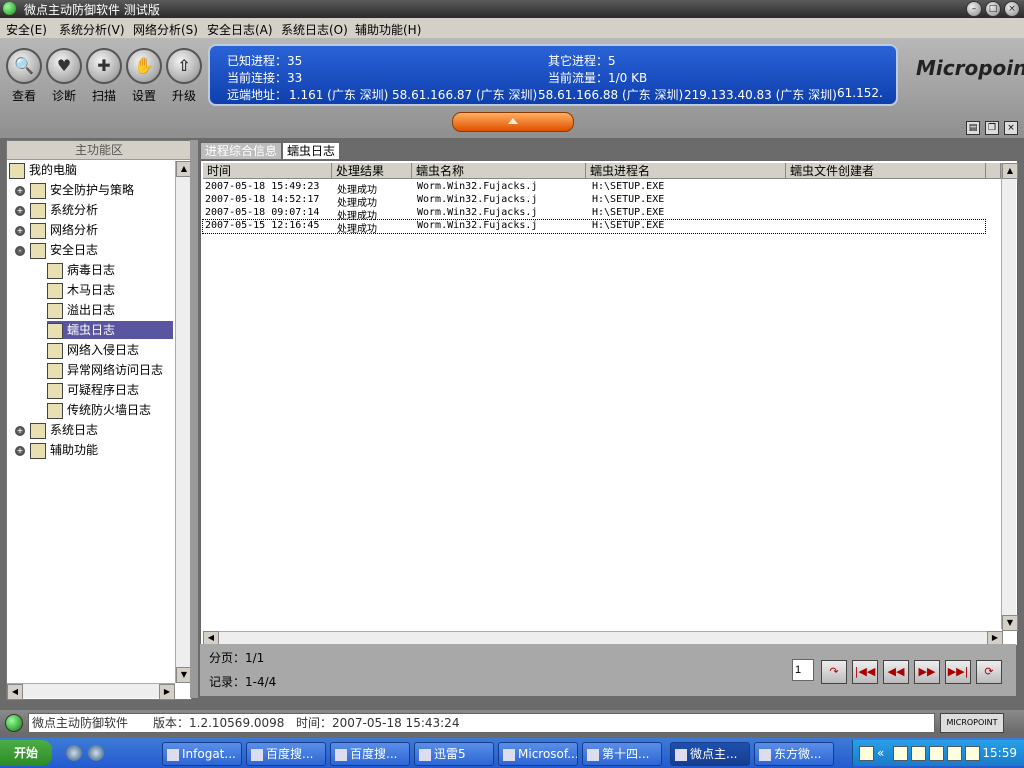 The image size is (1024, 768). What do you see at coordinates (55, 370) in the screenshot?
I see `netaccess-icon` at bounding box center [55, 370].